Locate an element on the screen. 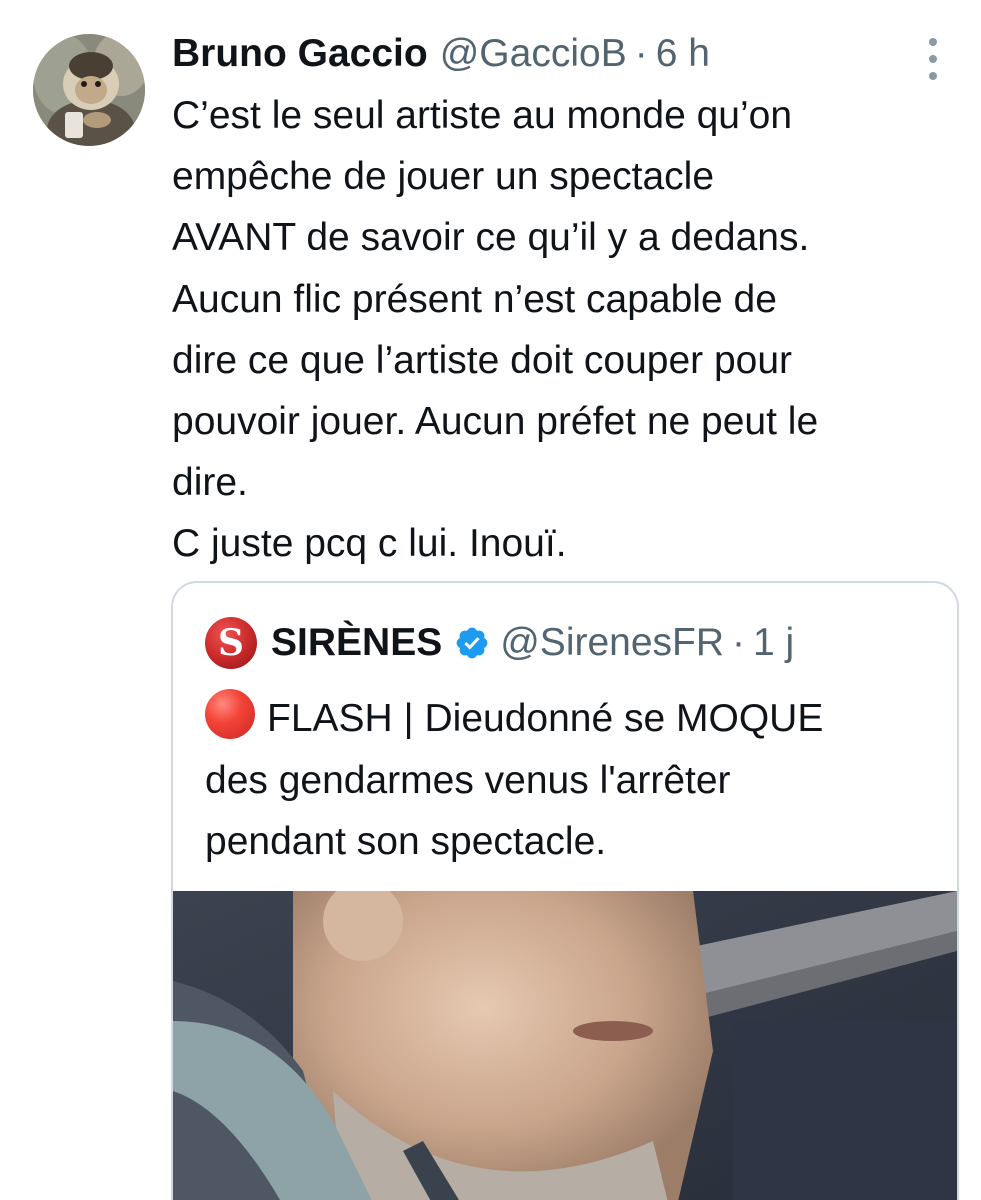 The image size is (981, 1200). verified-badge-icon is located at coordinates (472, 643).